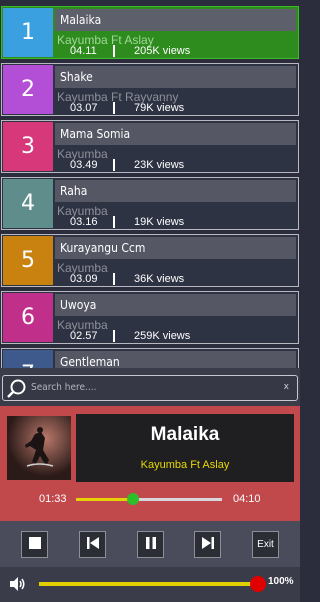 This screenshot has height=602, width=320. Describe the element at coordinates (53, 499) in the screenshot. I see `elapsed-time: 01:33` at that location.